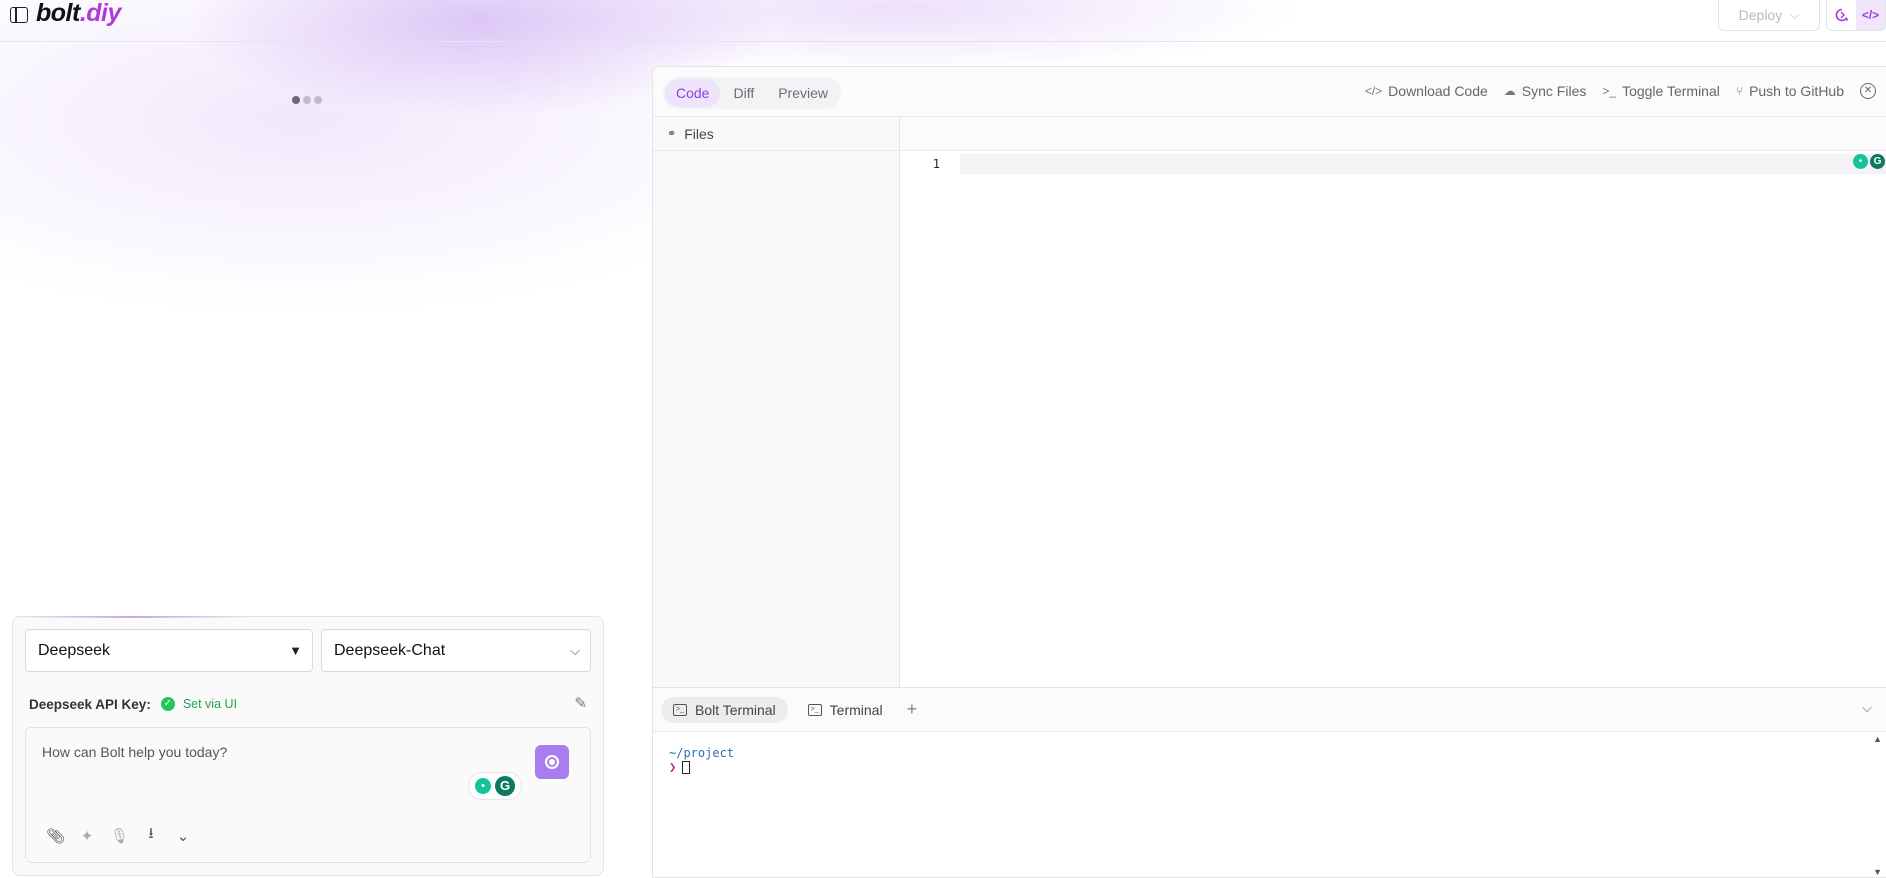 This screenshot has width=1886, height=878. I want to click on terminal-cursor, so click(686, 767).